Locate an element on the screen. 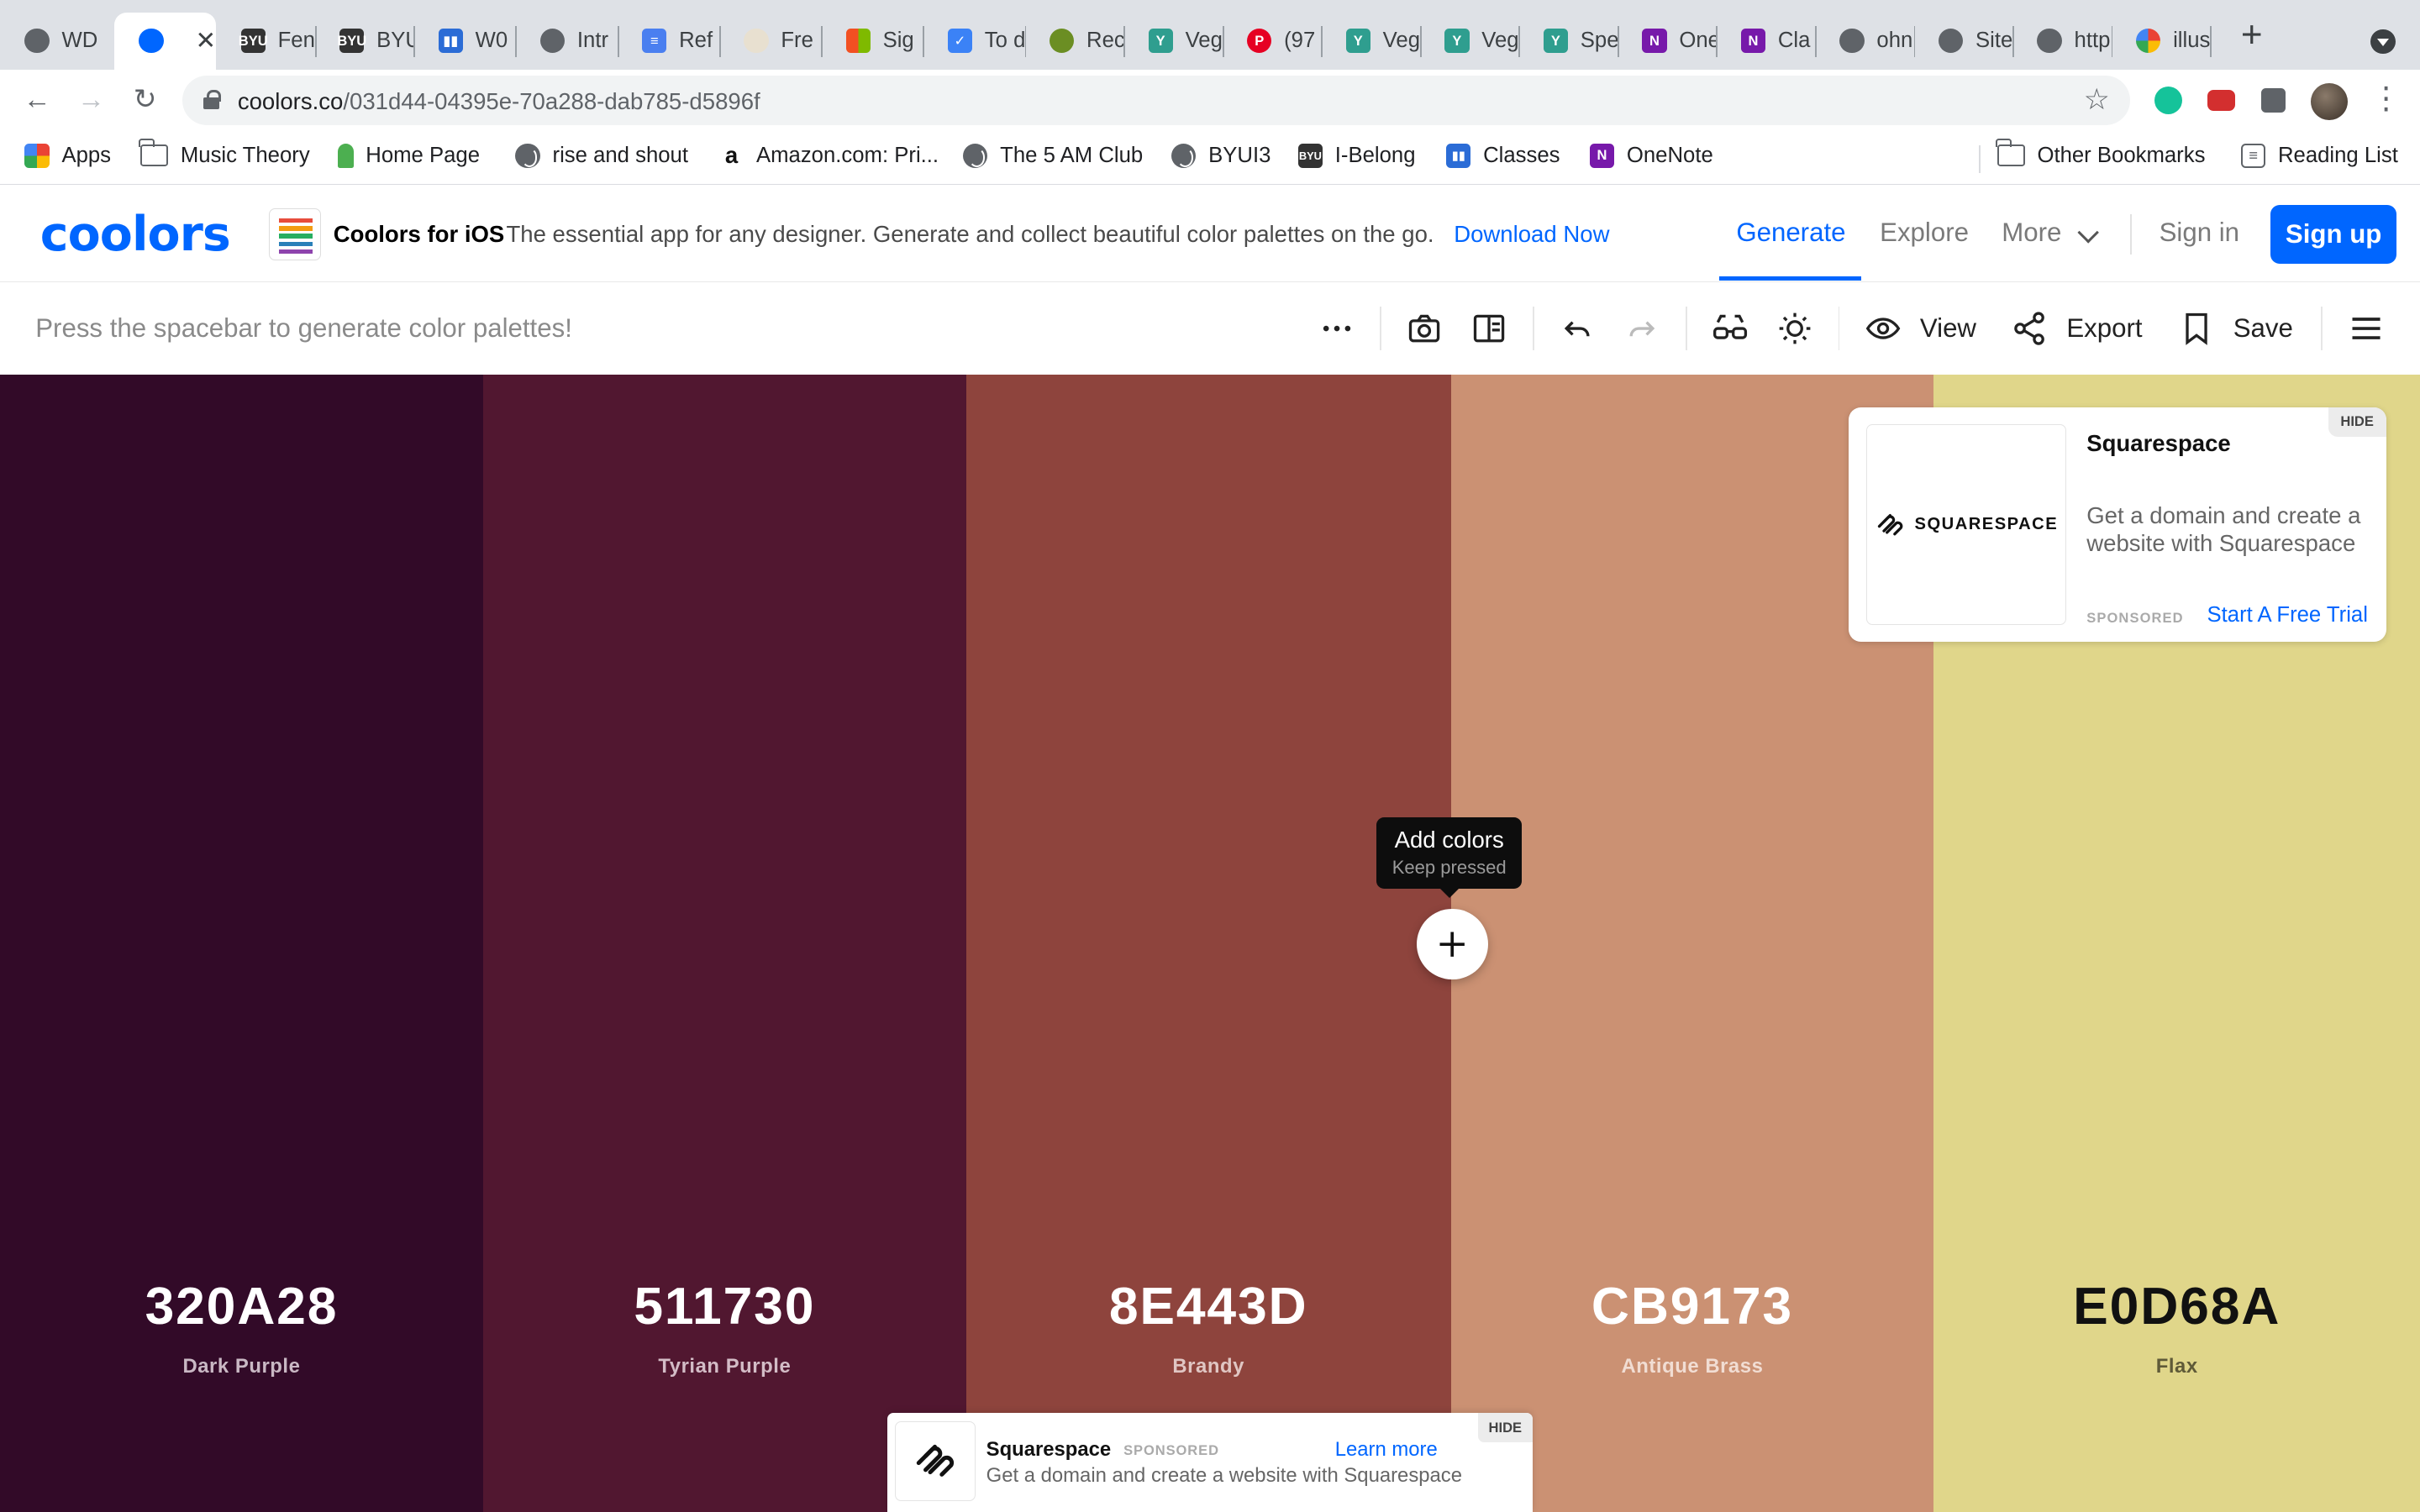 The width and height of the screenshot is (2420, 1512). browser-tab: Site is located at coordinates (1964, 41).